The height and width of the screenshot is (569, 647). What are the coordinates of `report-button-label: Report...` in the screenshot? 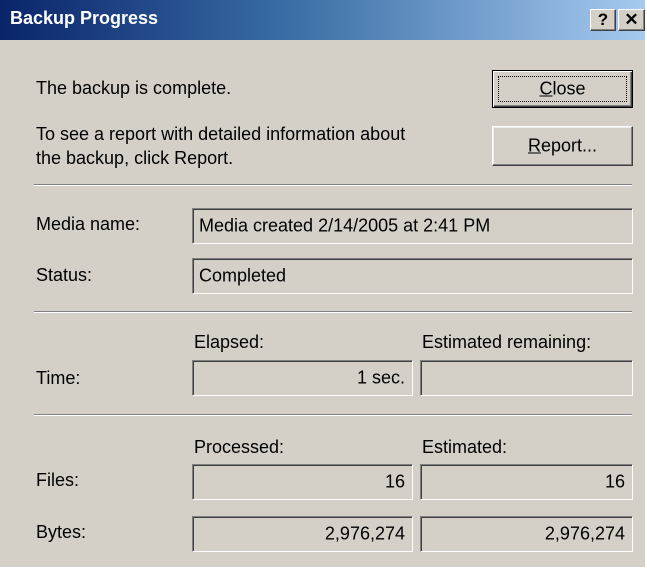 It's located at (562, 145).